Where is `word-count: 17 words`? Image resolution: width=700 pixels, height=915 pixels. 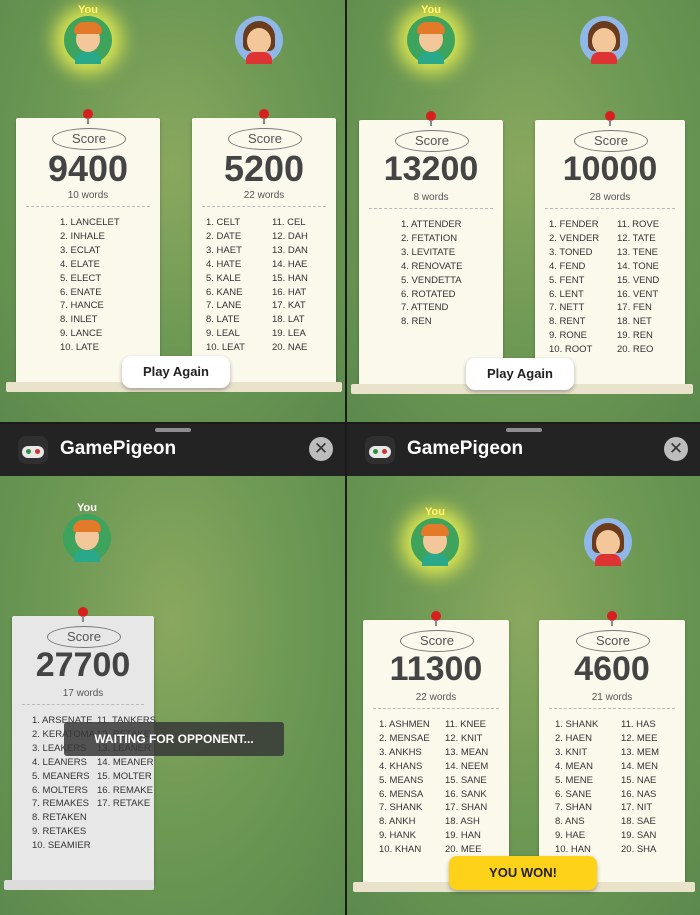
word-count: 17 words is located at coordinates (83, 693).